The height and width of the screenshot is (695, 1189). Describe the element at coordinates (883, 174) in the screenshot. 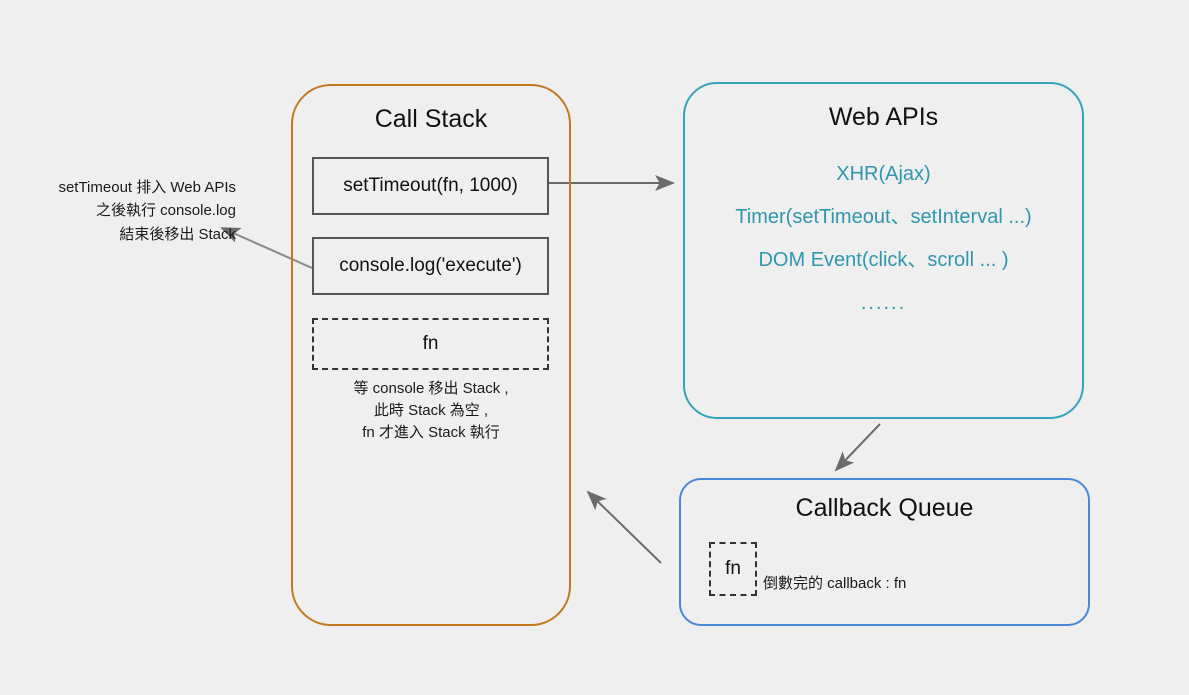

I see `web-api-item-xhr: XHR(Ajax)` at that location.